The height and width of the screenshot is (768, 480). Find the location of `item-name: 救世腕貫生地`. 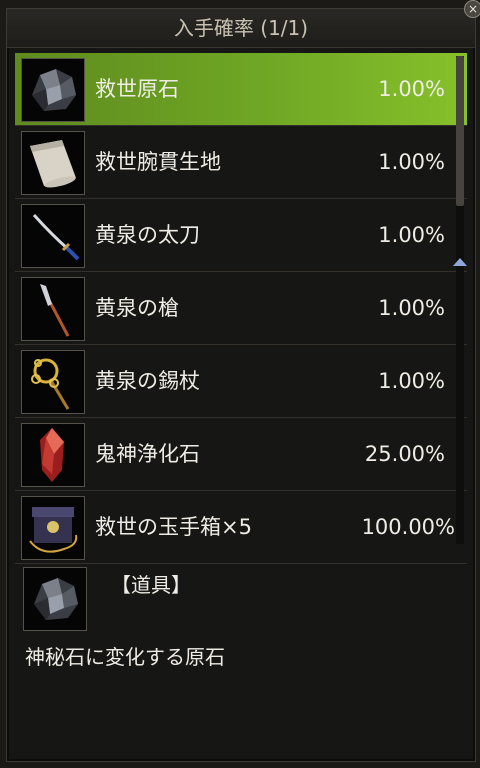

item-name: 救世腕貫生地 is located at coordinates (158, 162).